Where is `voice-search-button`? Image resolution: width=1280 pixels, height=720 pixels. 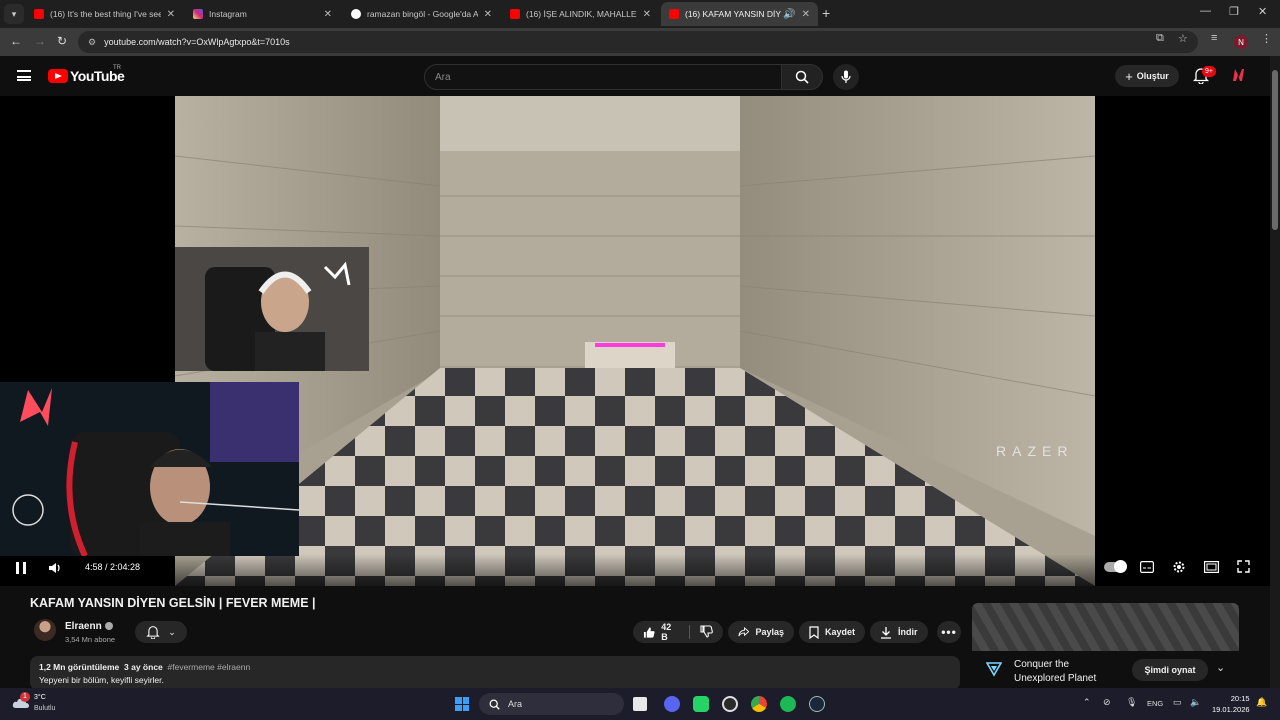
voice-search-button is located at coordinates (846, 77).